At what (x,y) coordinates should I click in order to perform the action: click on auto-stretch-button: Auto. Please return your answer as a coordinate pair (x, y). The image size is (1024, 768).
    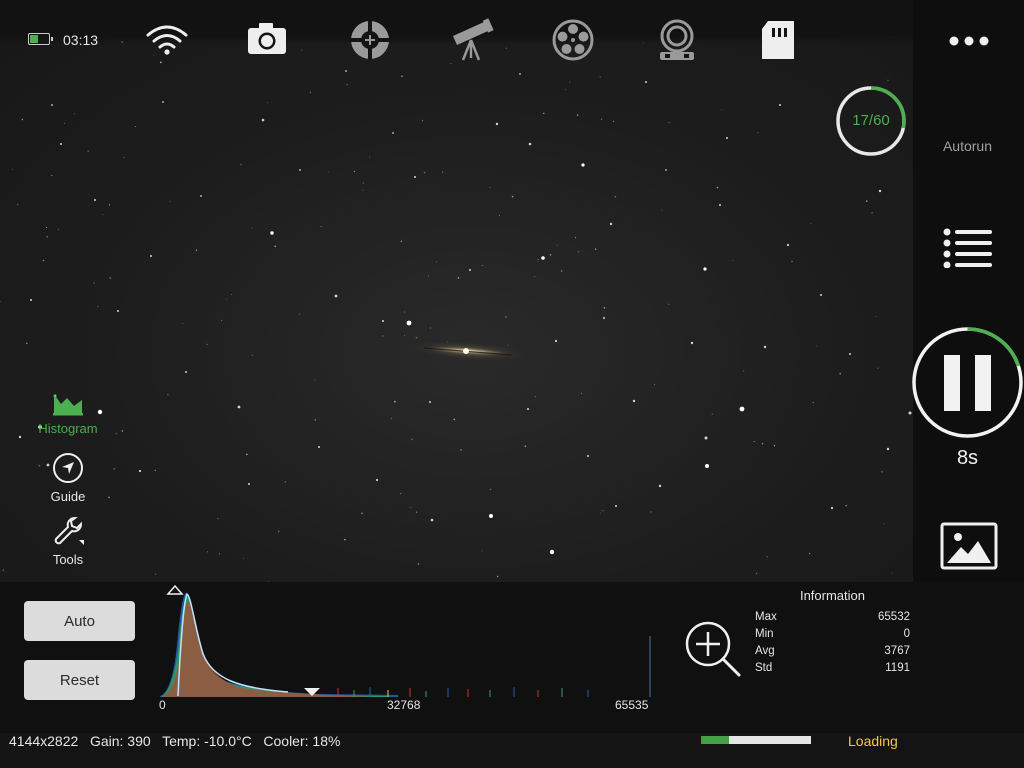
    Looking at the image, I should click on (79, 621).